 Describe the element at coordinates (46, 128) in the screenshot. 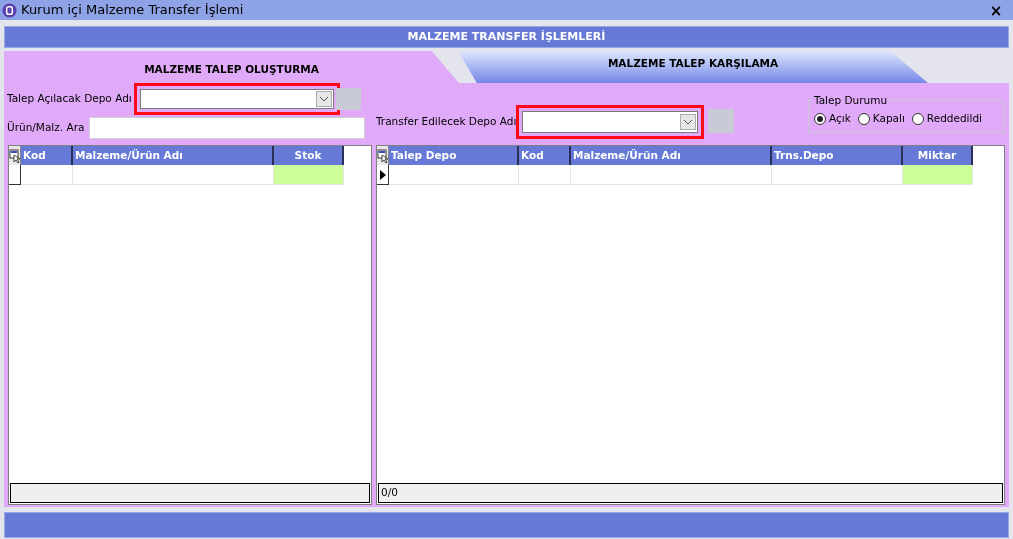

I see `field-label: Ürün/Malz. Ara` at that location.